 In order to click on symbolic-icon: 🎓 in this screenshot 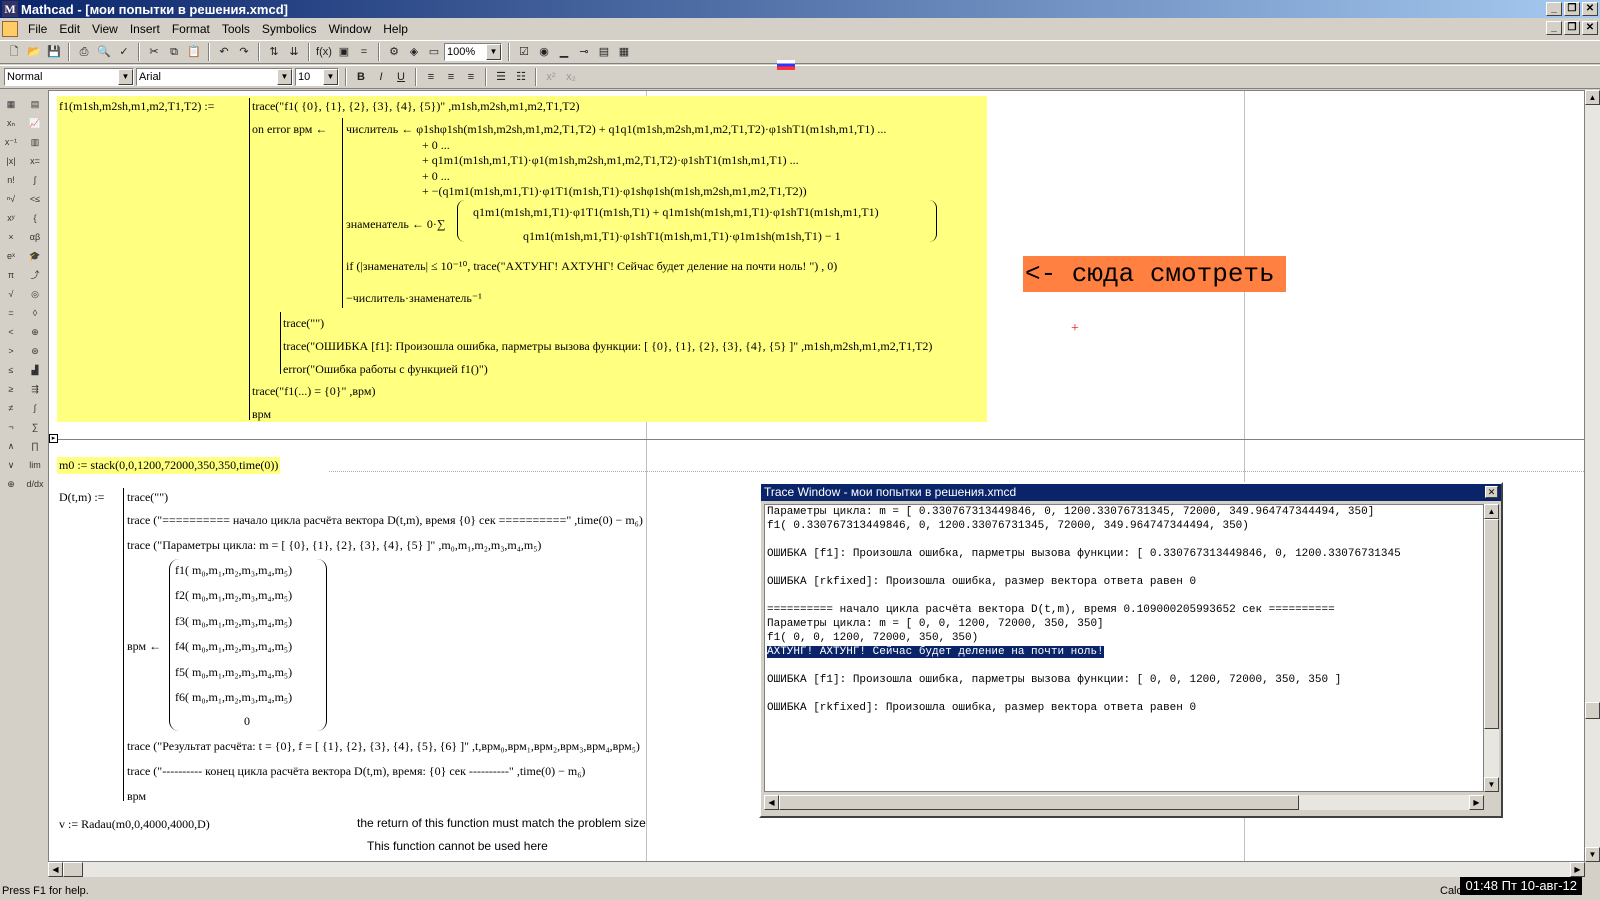, I will do `click(35, 256)`.